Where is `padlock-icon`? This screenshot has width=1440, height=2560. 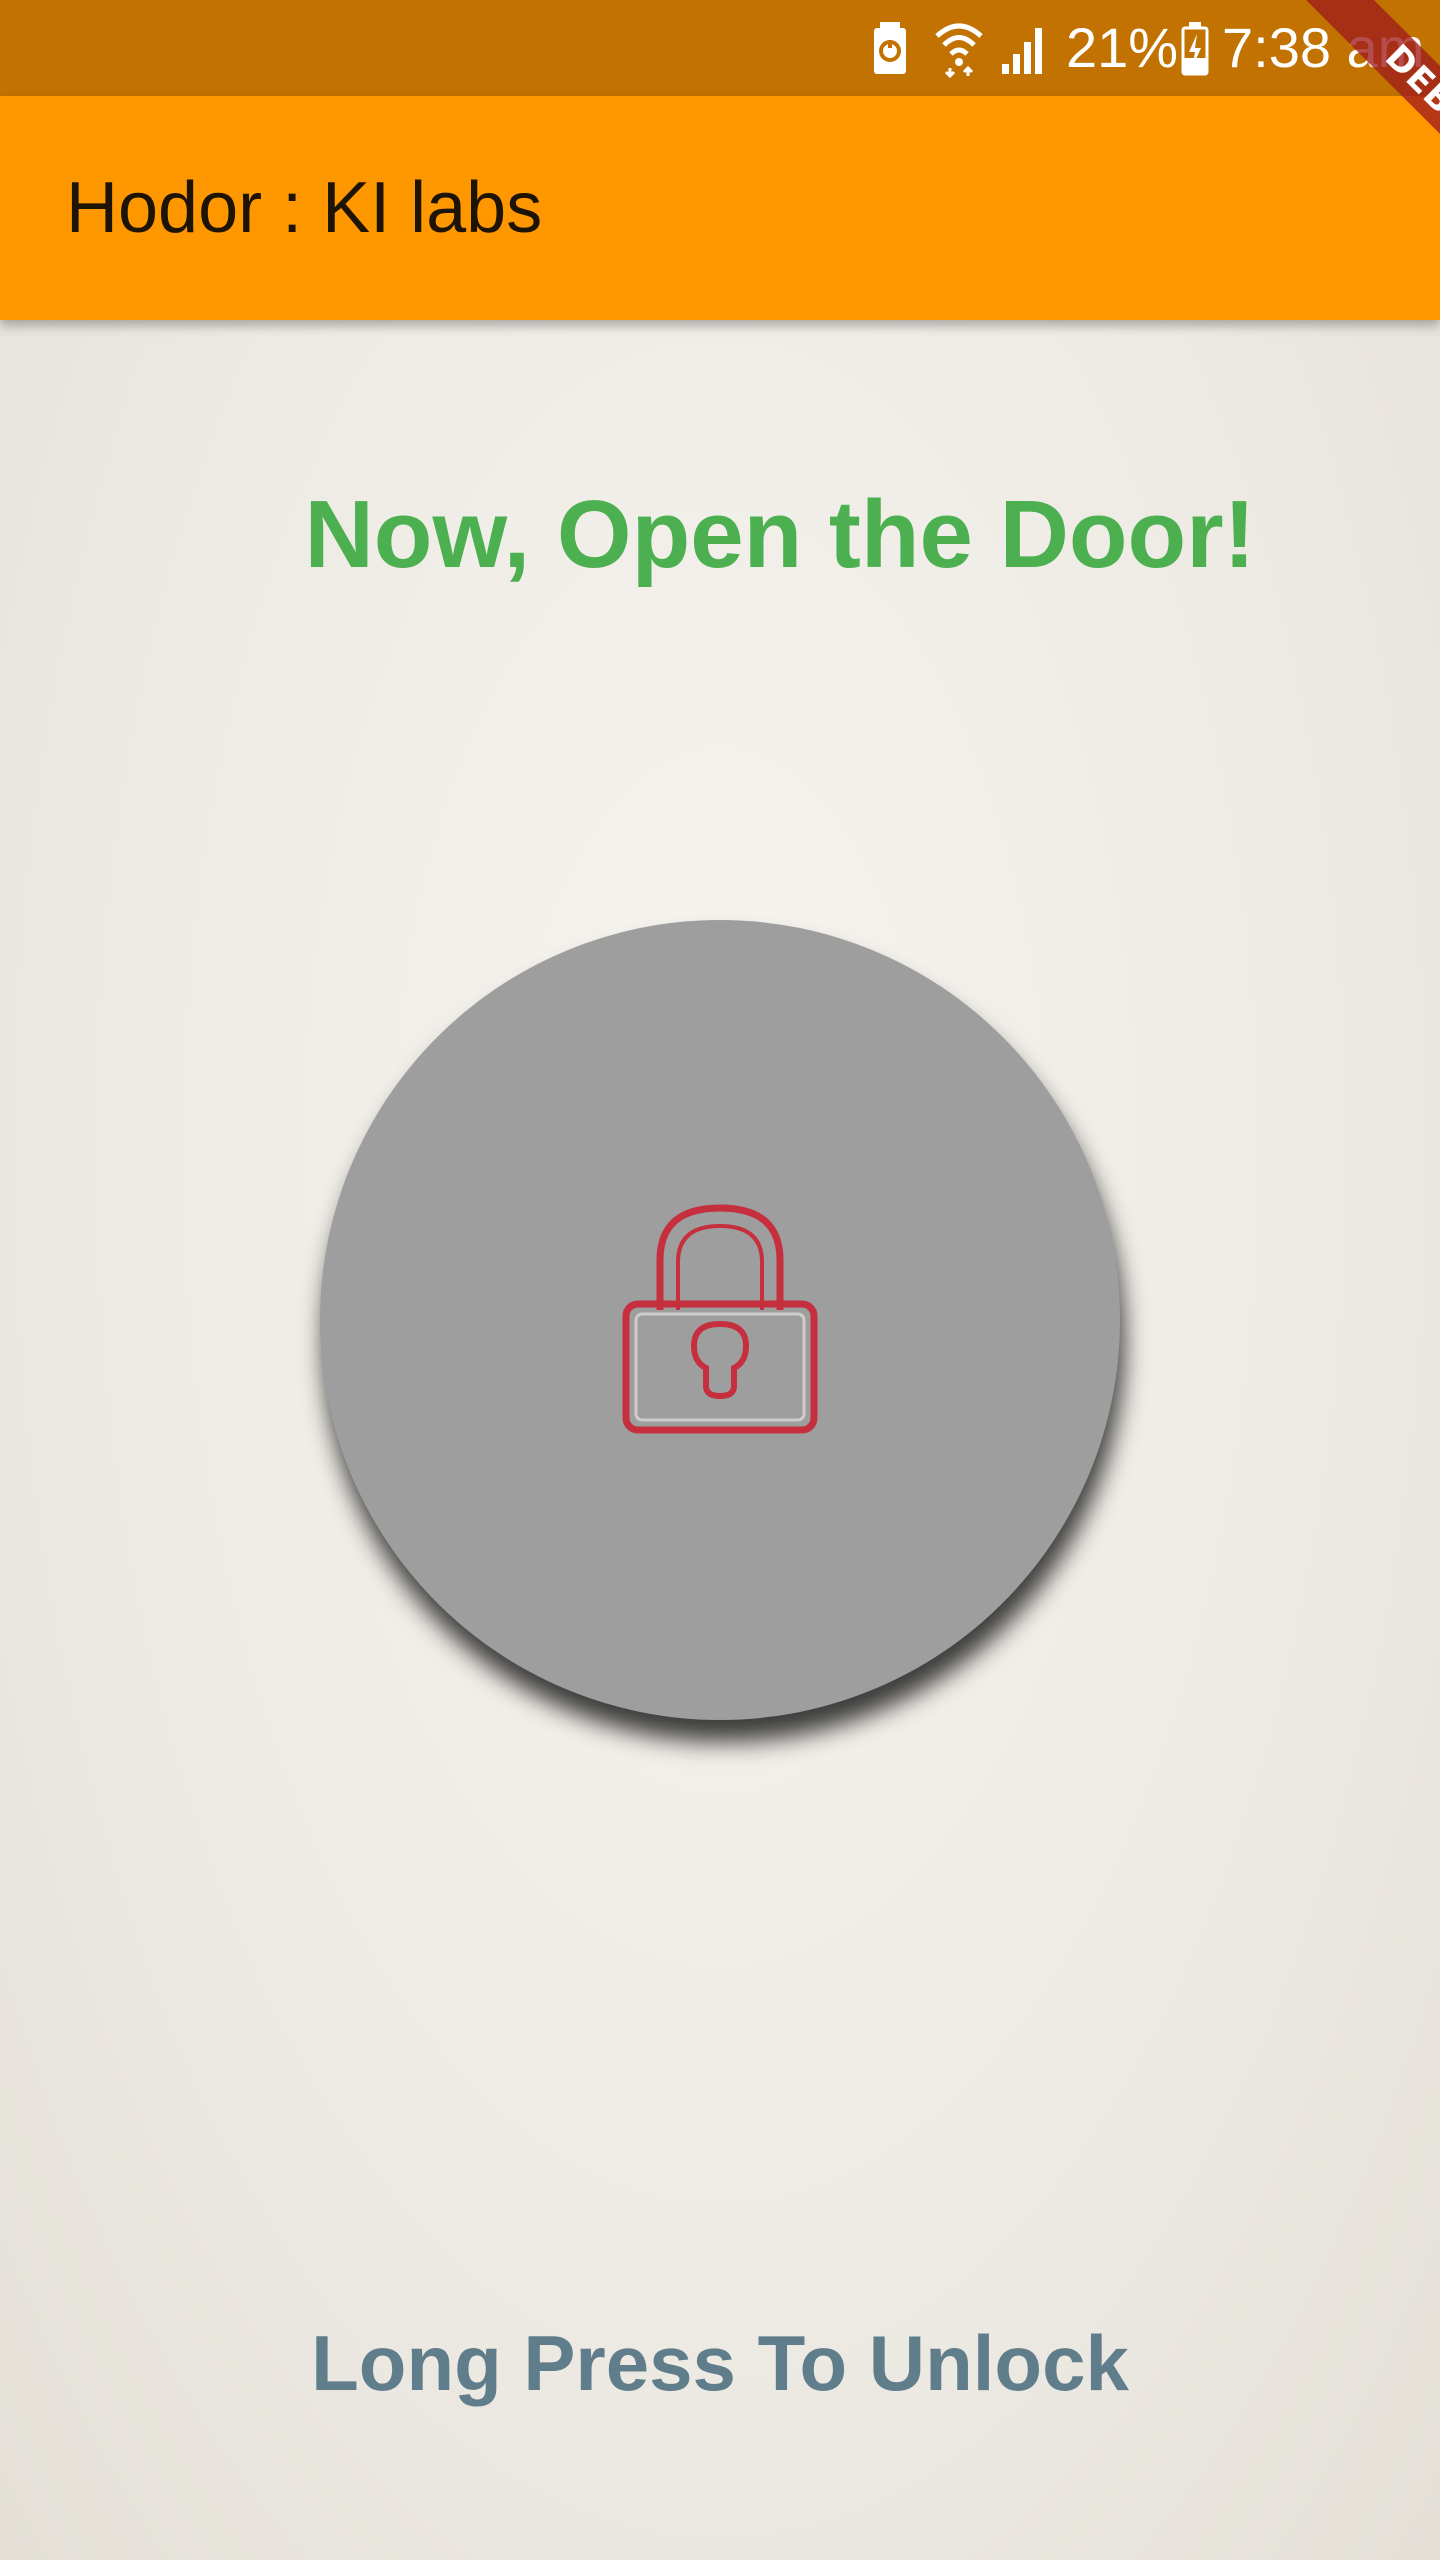 padlock-icon is located at coordinates (720, 1319).